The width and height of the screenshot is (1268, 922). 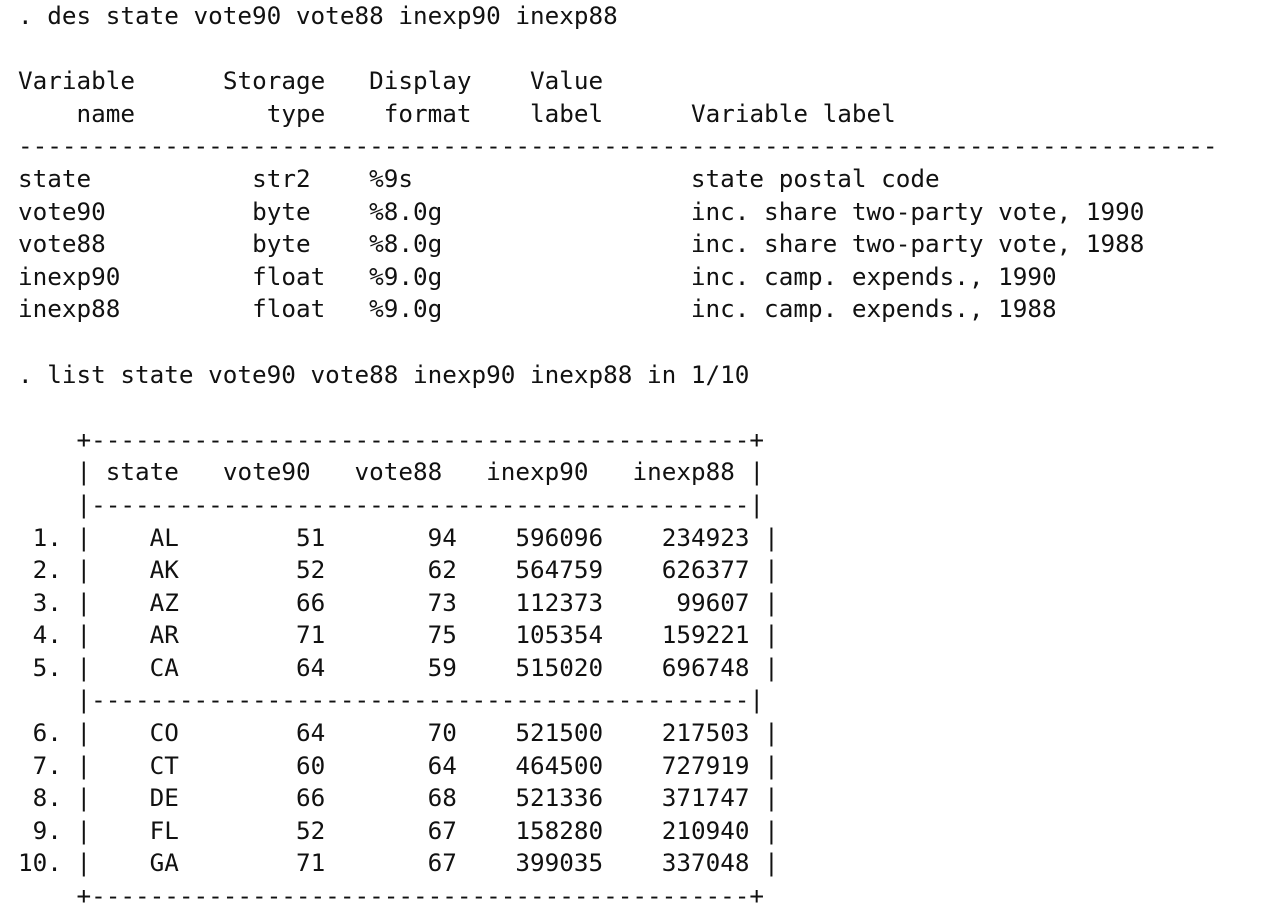 I want to click on header-storage-type: type, so click(x=296, y=113).